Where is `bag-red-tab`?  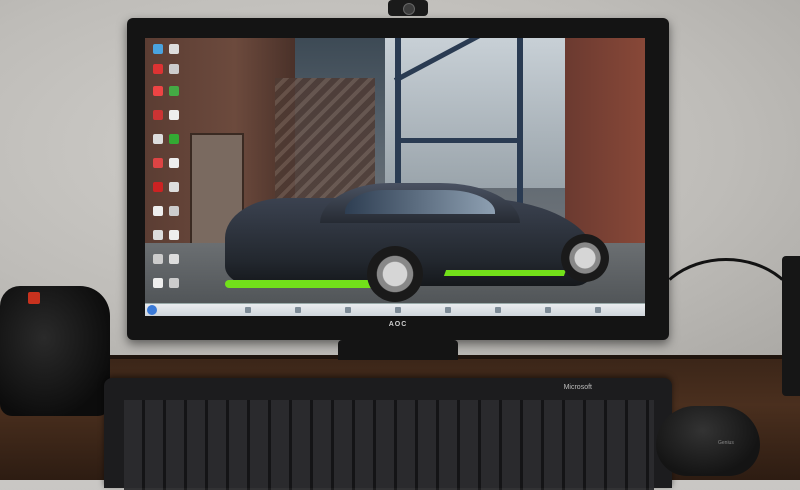
bag-red-tab is located at coordinates (34, 298).